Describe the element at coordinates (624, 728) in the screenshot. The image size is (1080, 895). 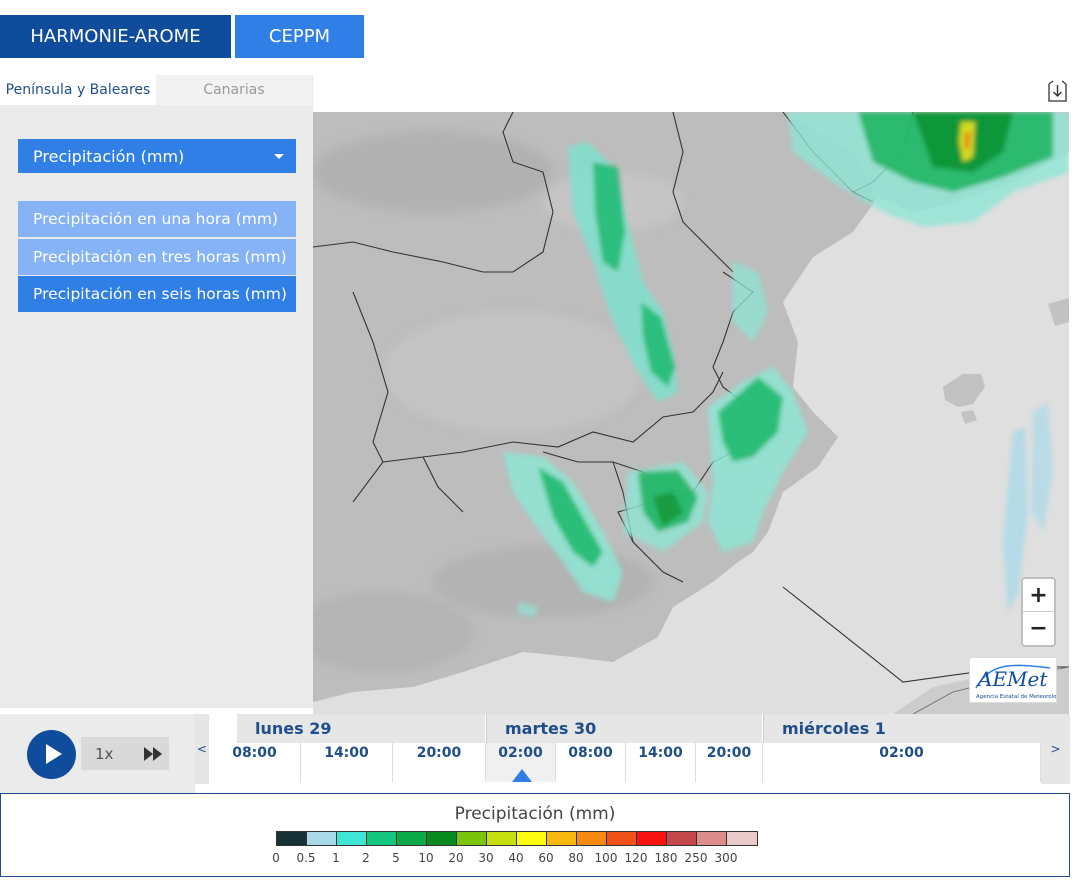
I see `day-header-martes: martes 30` at that location.